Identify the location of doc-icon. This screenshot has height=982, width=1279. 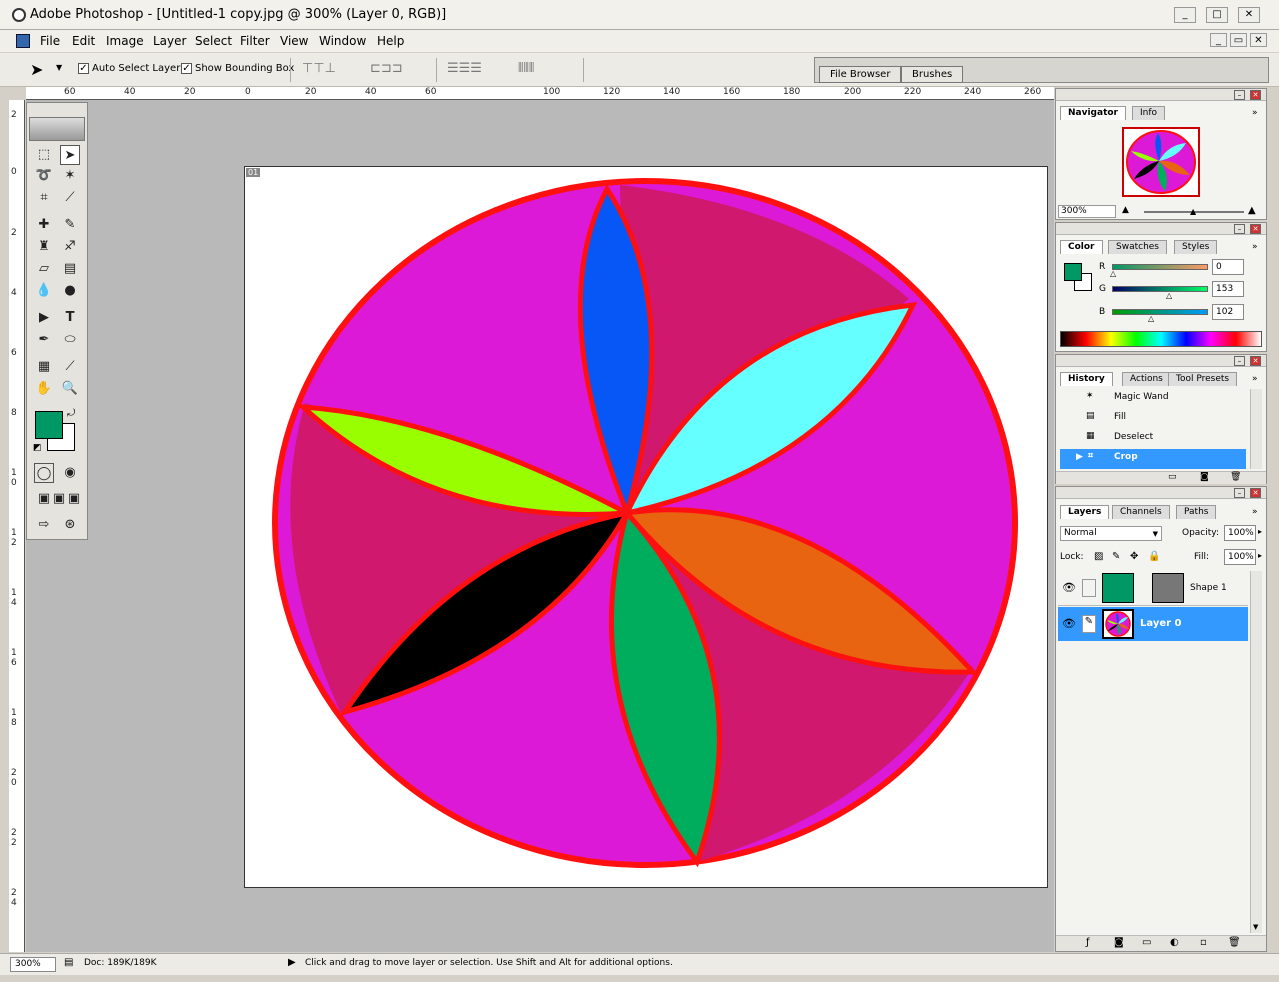
(23, 41).